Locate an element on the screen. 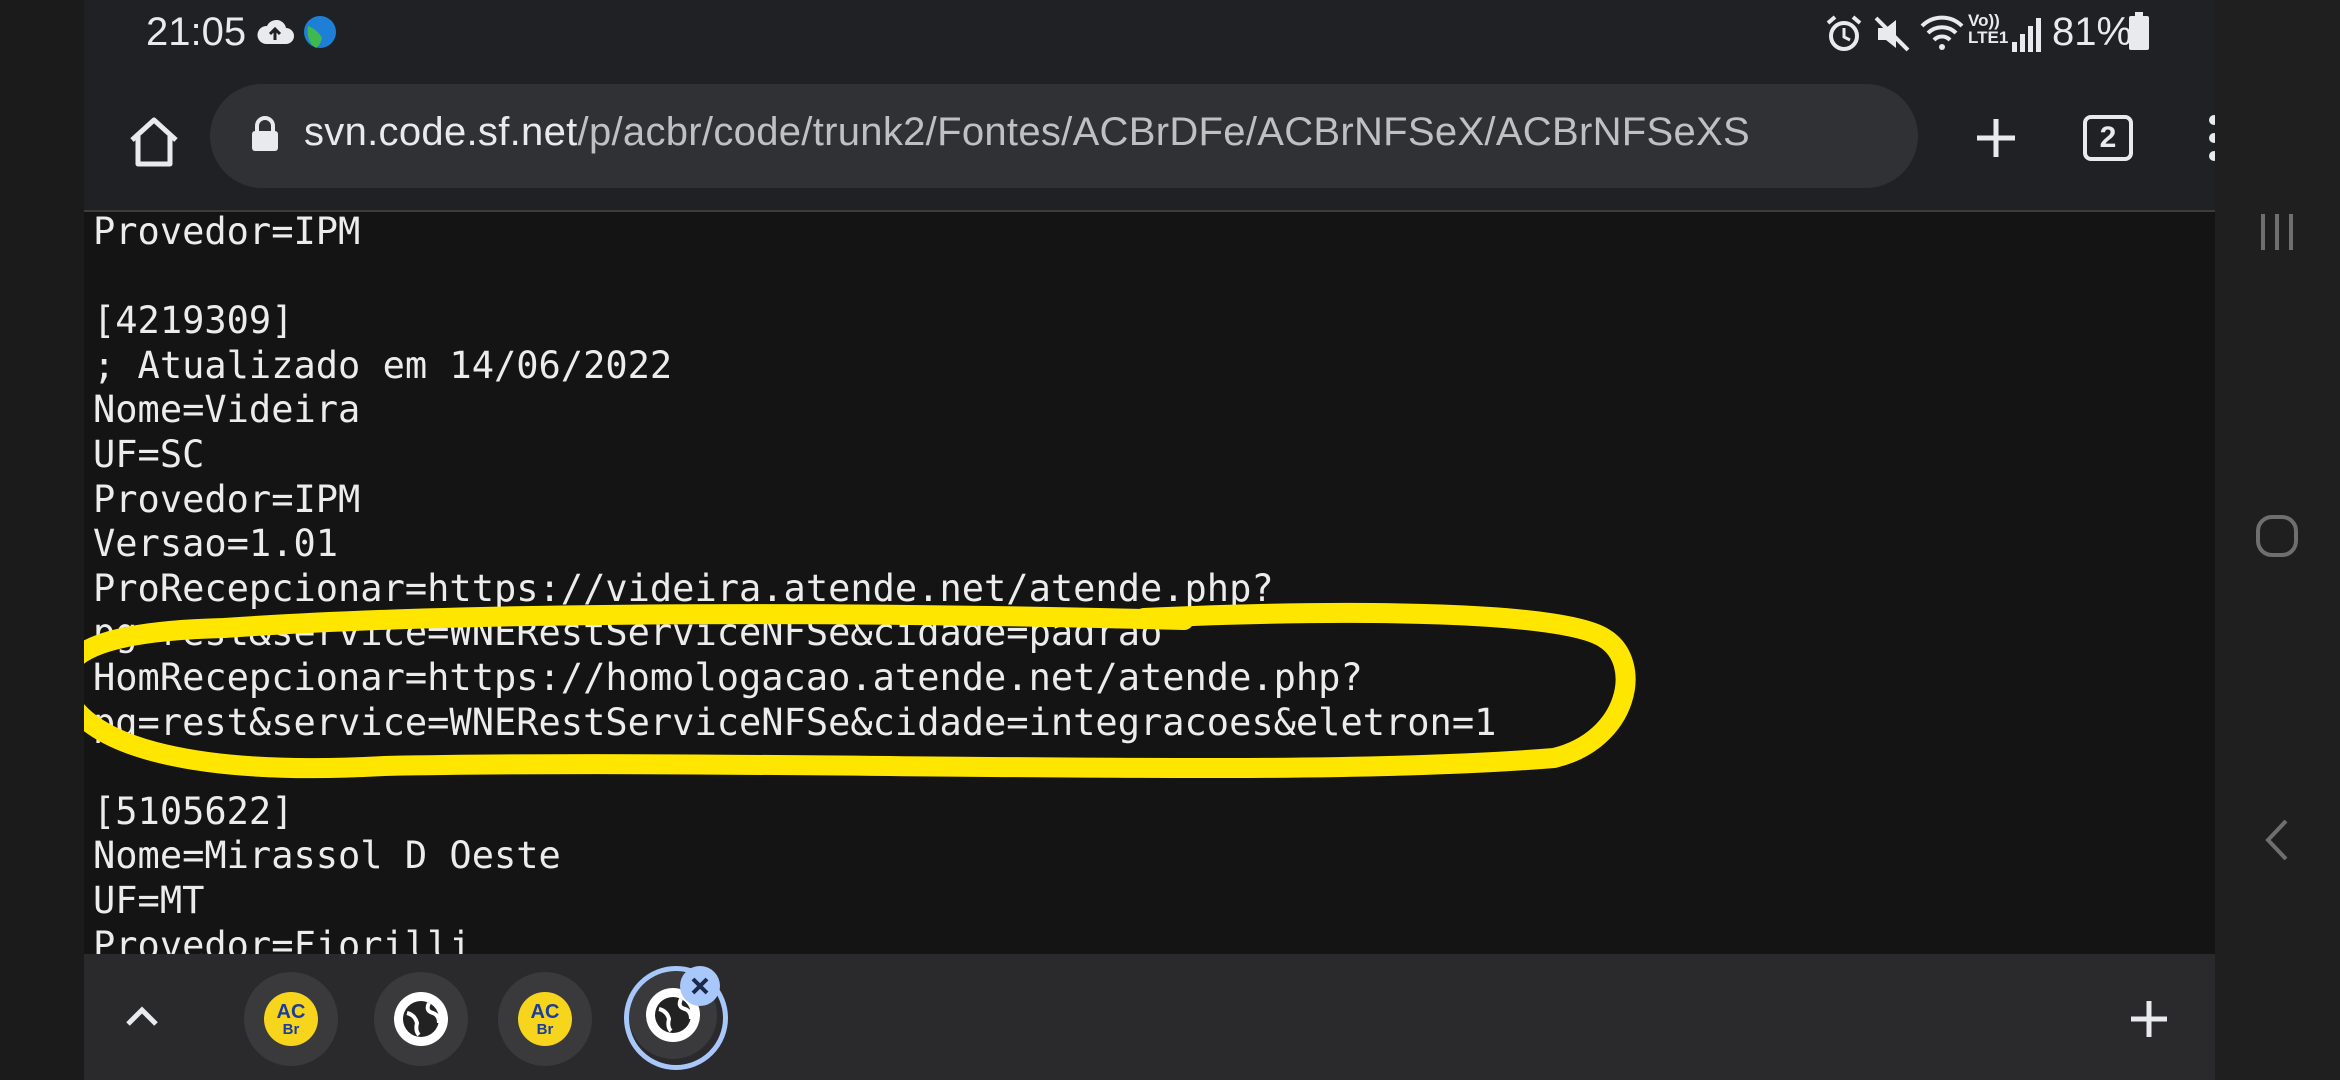 The image size is (2340, 1080). app-notification-icon is located at coordinates (320, 34).